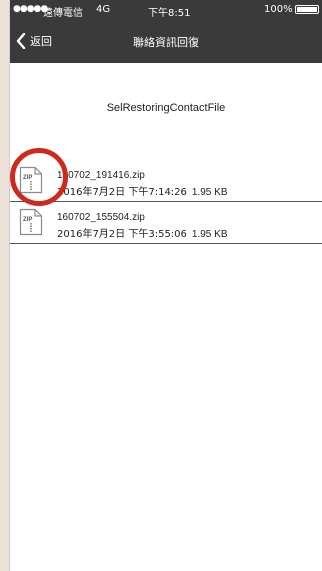 The height and width of the screenshot is (571, 322). Describe the element at coordinates (166, 108) in the screenshot. I see `folder-name: SelRestoringContactFile` at that location.